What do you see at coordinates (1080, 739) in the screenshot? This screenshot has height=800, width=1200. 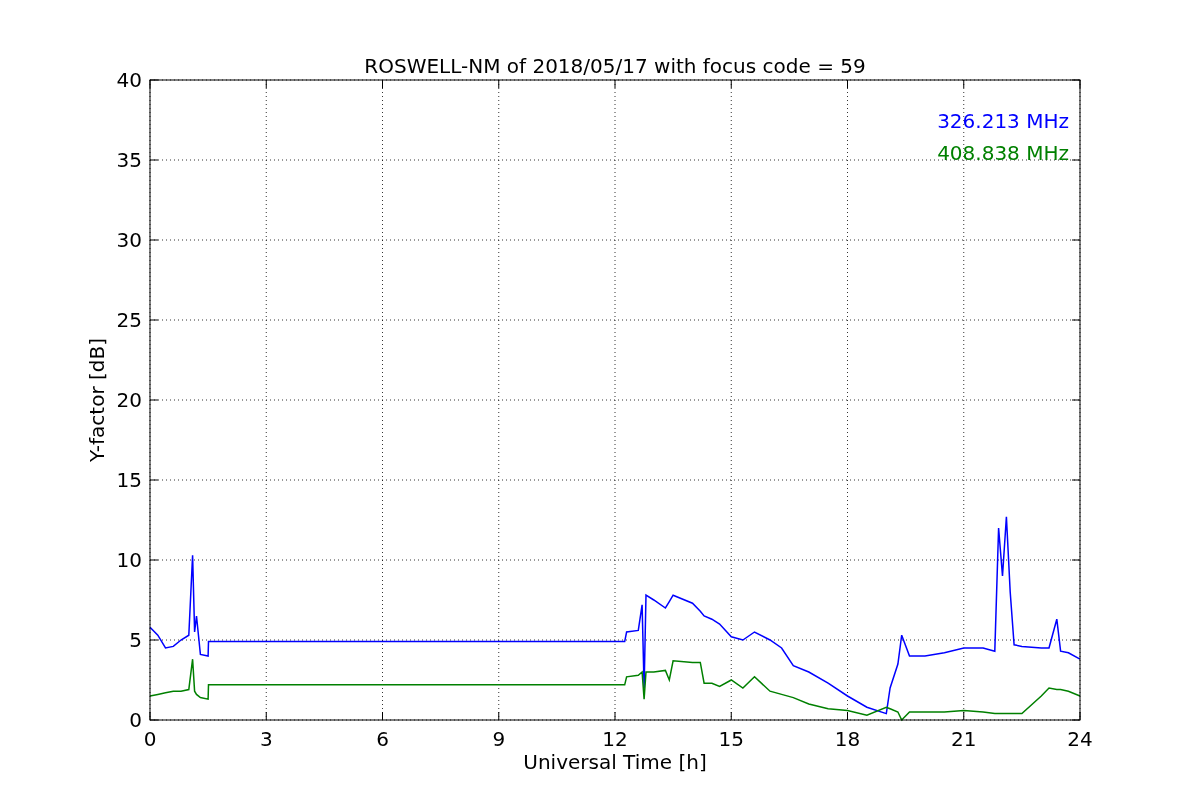 I see `x-tick-label: 24` at bounding box center [1080, 739].